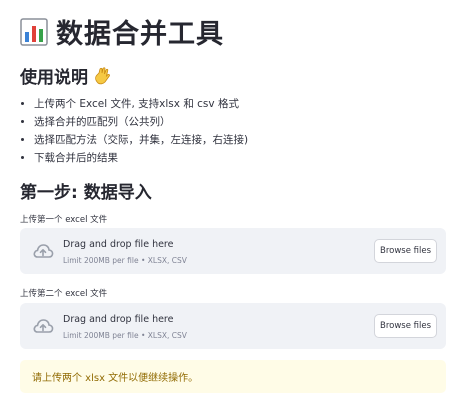  Describe the element at coordinates (34, 31) in the screenshot. I see `bar-chart-icon` at that location.